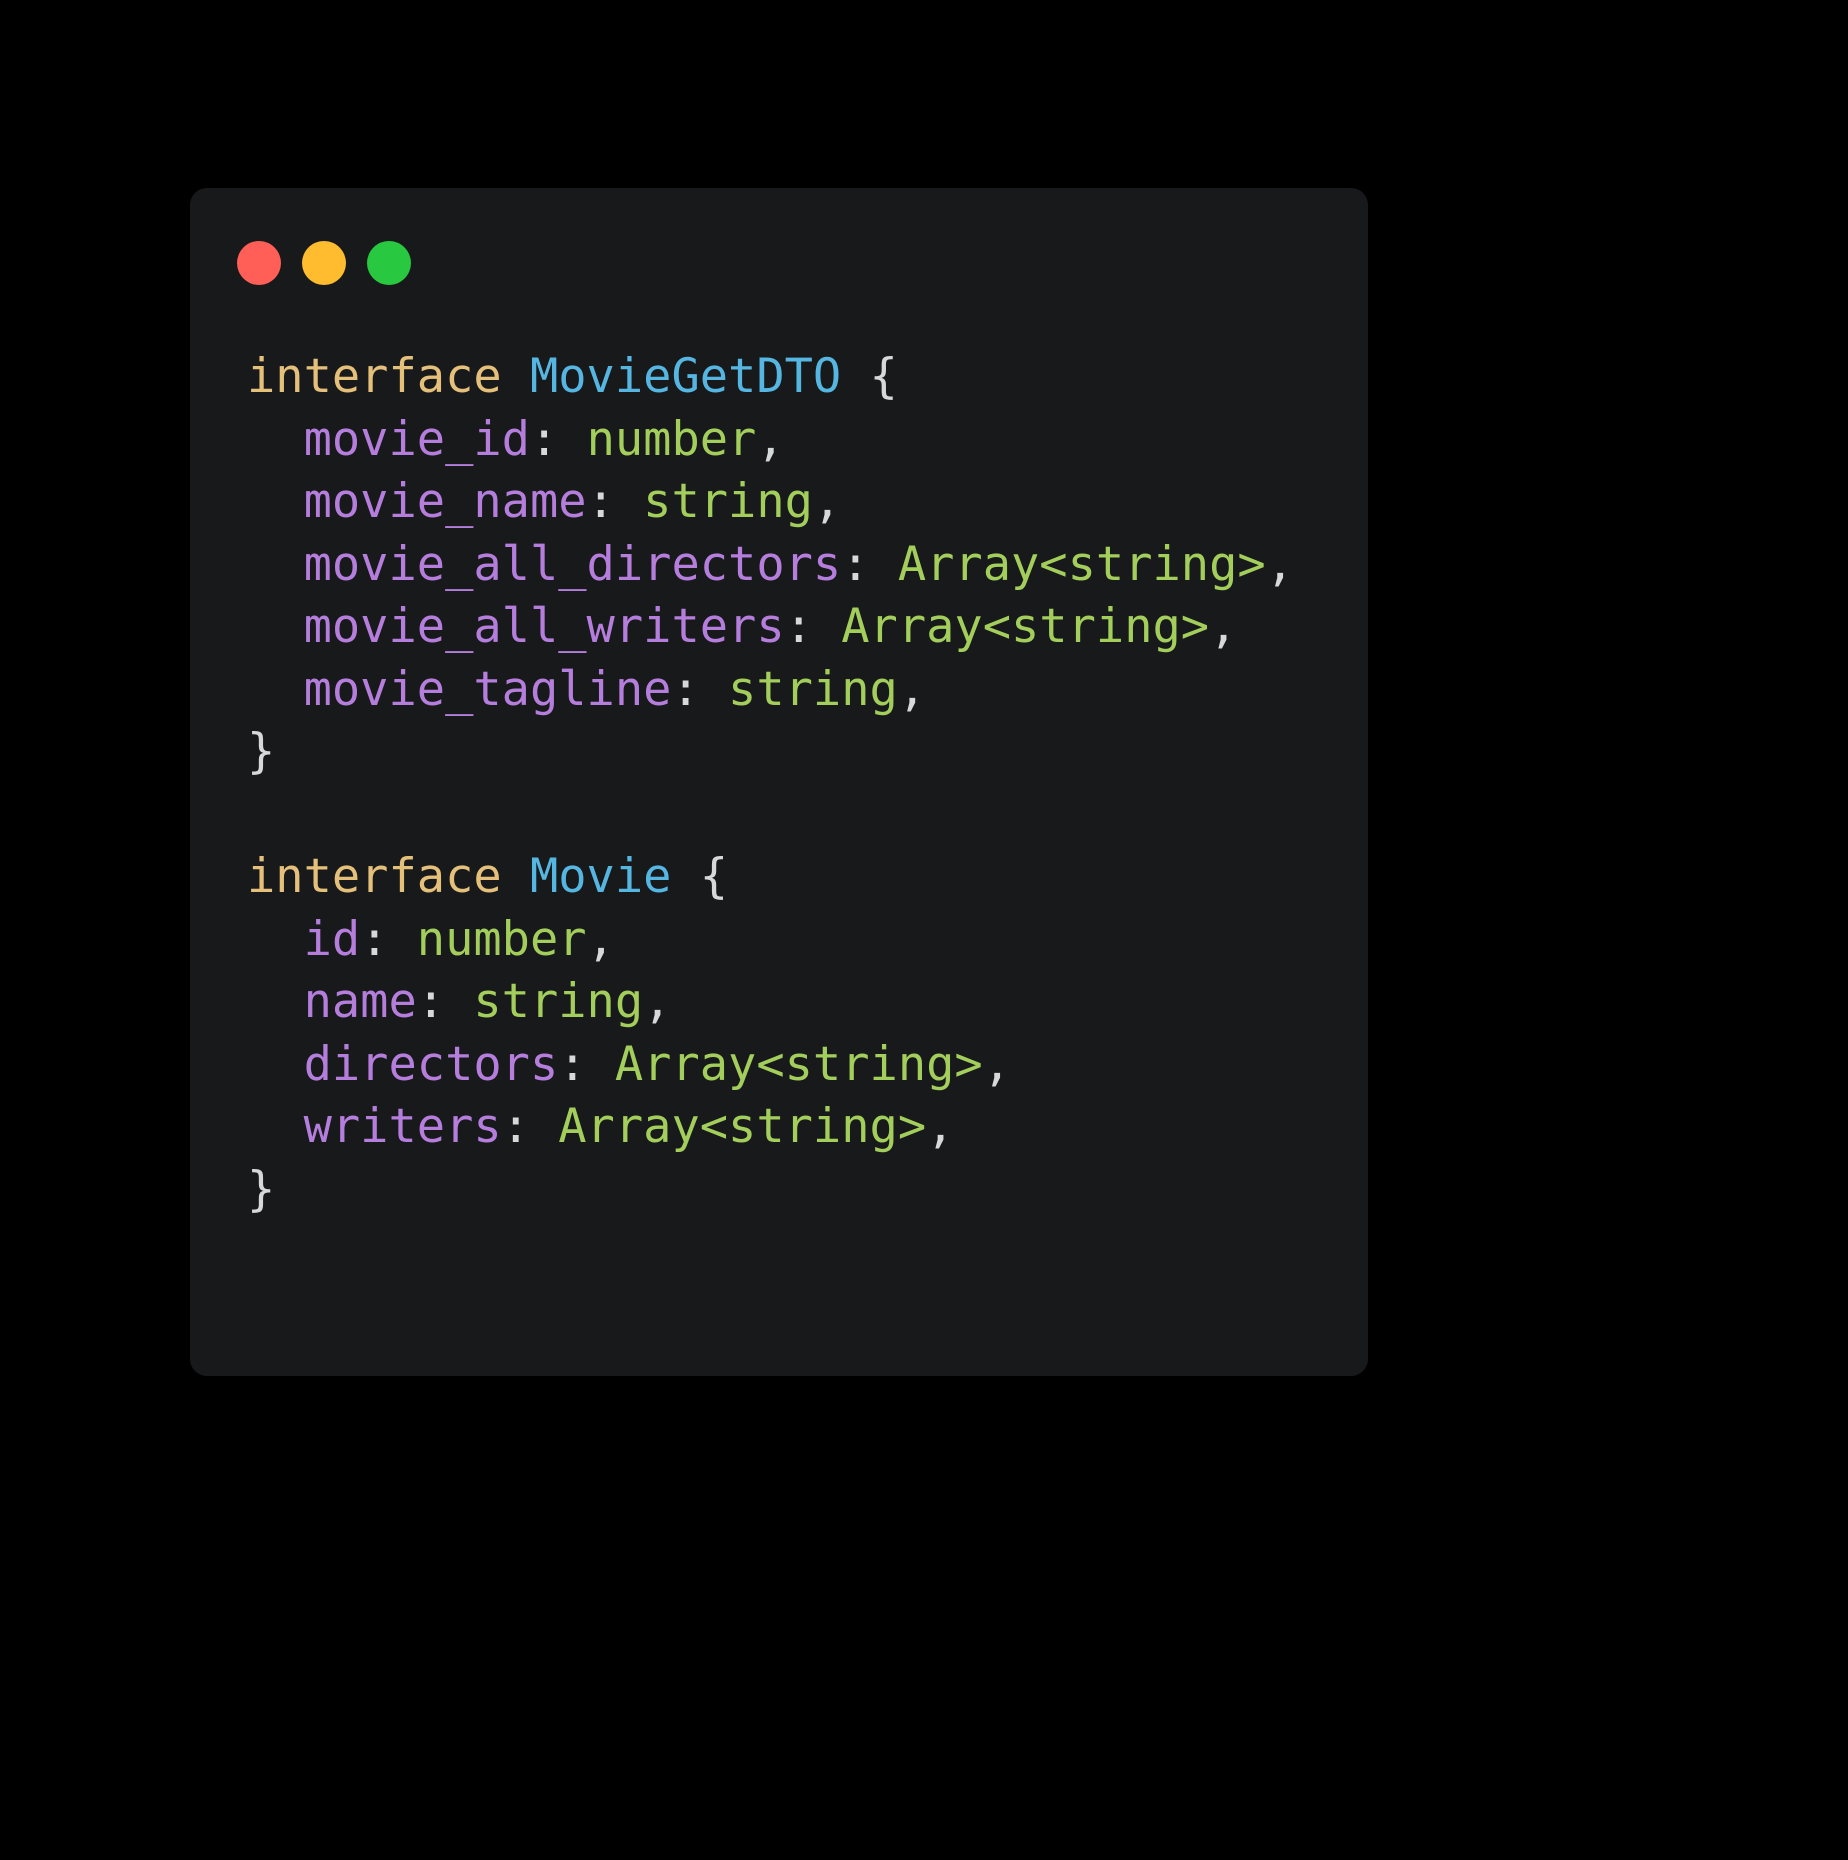 The height and width of the screenshot is (1860, 1848). I want to click on code-token-property: movie_id, so click(416, 439).